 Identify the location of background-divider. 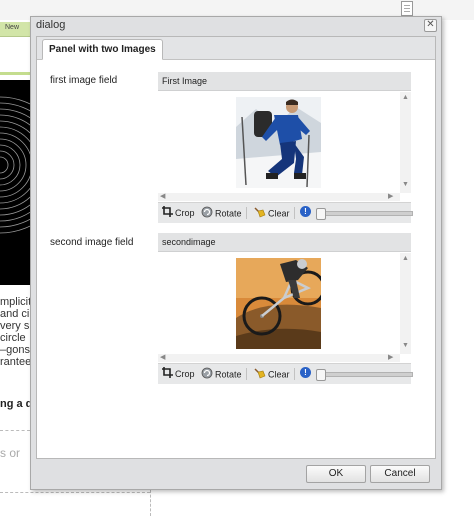
(15, 73).